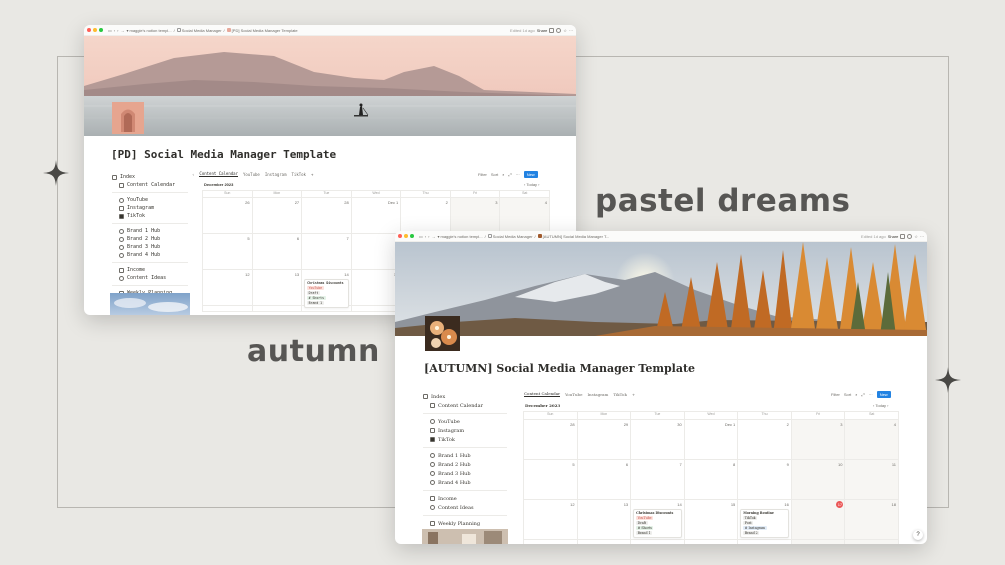 The width and height of the screenshot is (1005, 565). Describe the element at coordinates (465, 421) in the screenshot. I see `sidebar-item-youtube: YouTube` at that location.